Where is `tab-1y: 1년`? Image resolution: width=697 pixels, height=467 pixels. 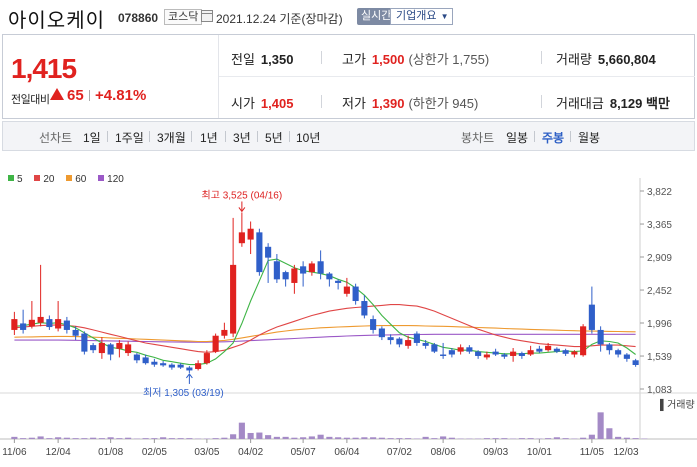 tab-1y: 1년 is located at coordinates (209, 137).